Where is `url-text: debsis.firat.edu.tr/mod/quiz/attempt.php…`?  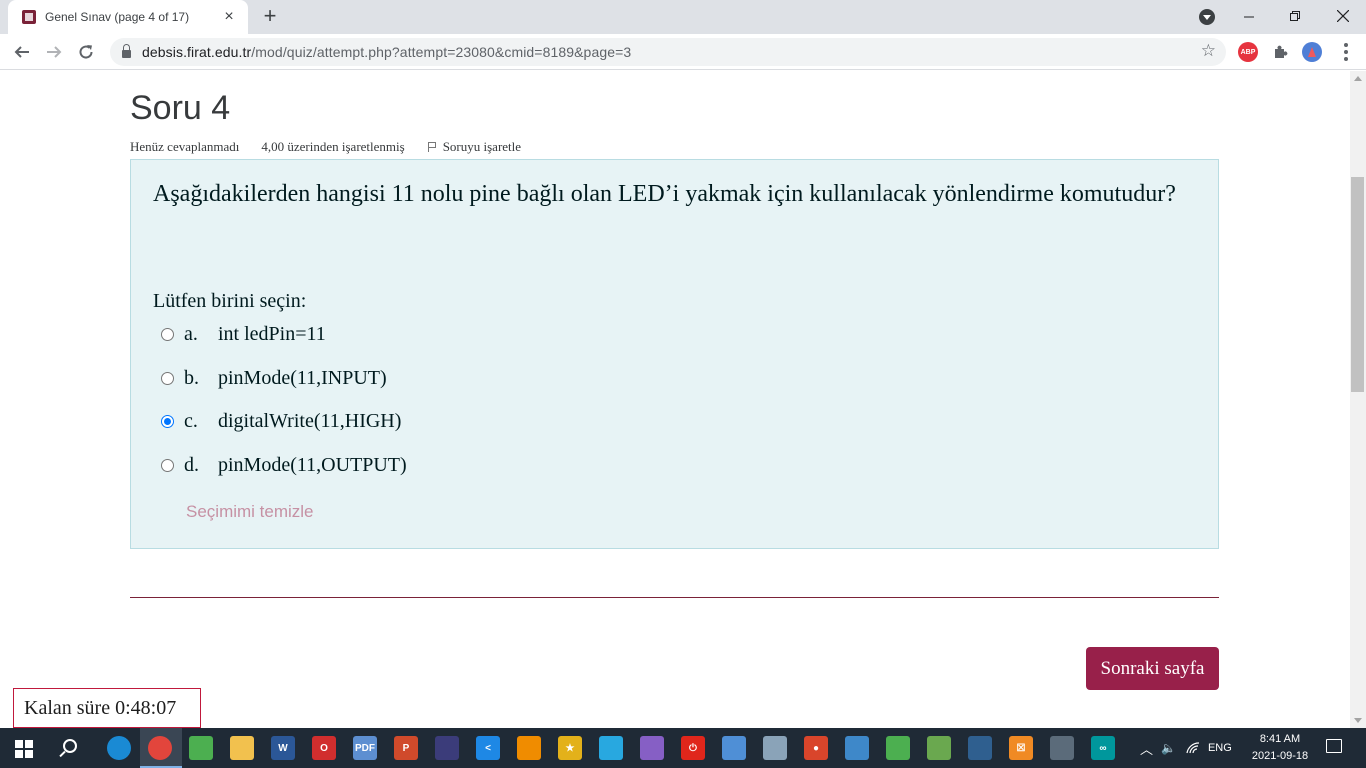 url-text: debsis.firat.edu.tr/mod/quiz/attempt.php… is located at coordinates (386, 52).